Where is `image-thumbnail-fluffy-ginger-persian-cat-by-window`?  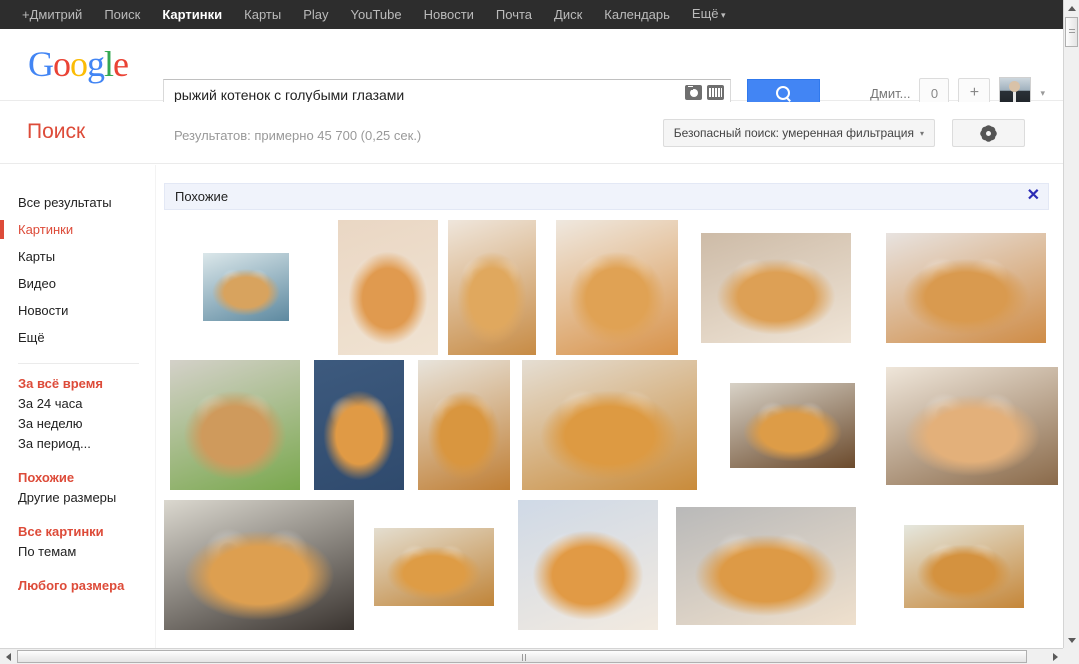
image-thumbnail-fluffy-ginger-persian-cat-by-window is located at coordinates (235, 425).